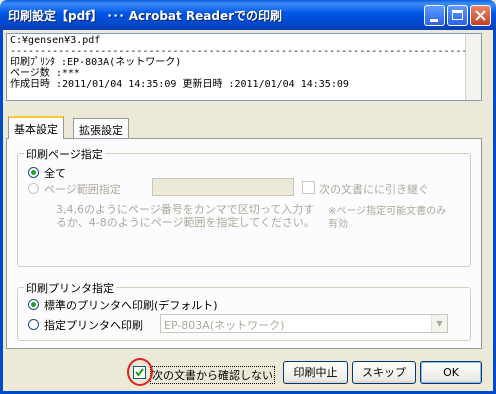  Describe the element at coordinates (451, 372) in the screenshot. I see `ok-button: OK` at that location.